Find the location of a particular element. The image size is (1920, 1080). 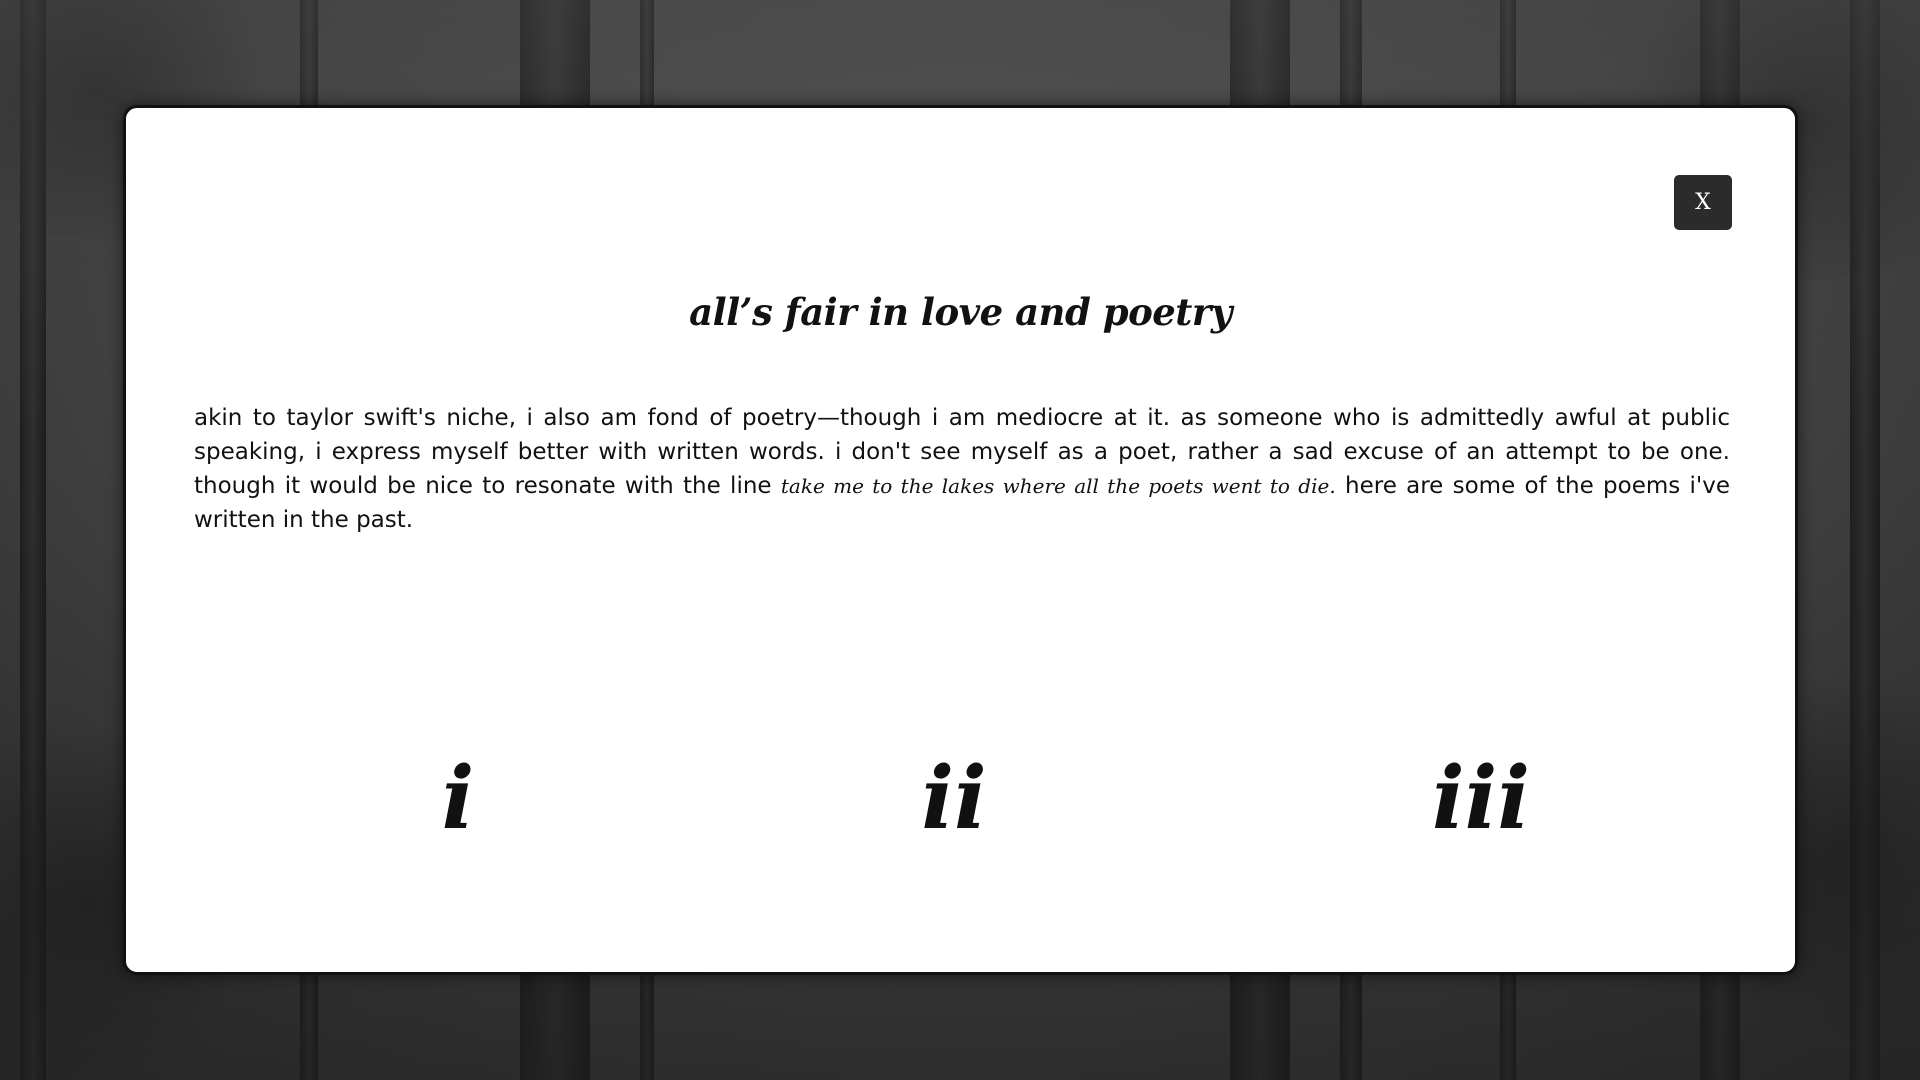

poem-link-i: i is located at coordinates (458, 798).